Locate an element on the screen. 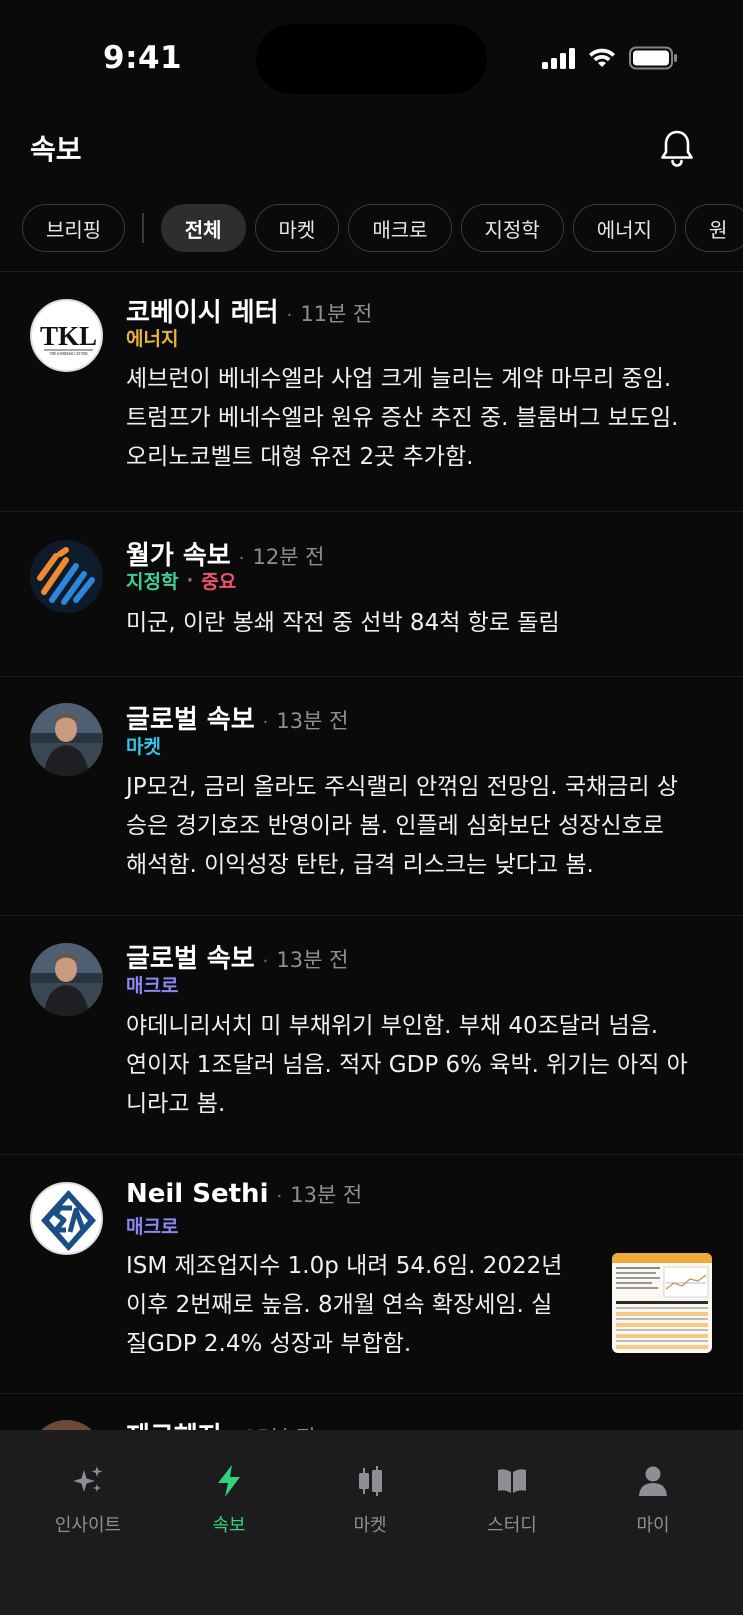  avatar-logo-text: TKL is located at coordinates (68, 336).